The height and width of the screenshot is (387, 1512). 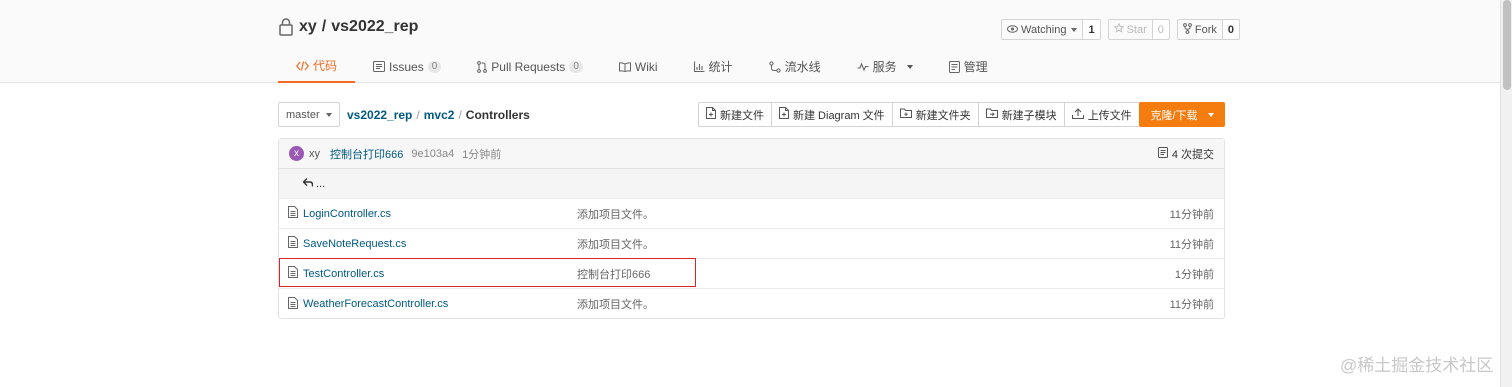 I want to click on manage-icon, so click(x=954, y=66).